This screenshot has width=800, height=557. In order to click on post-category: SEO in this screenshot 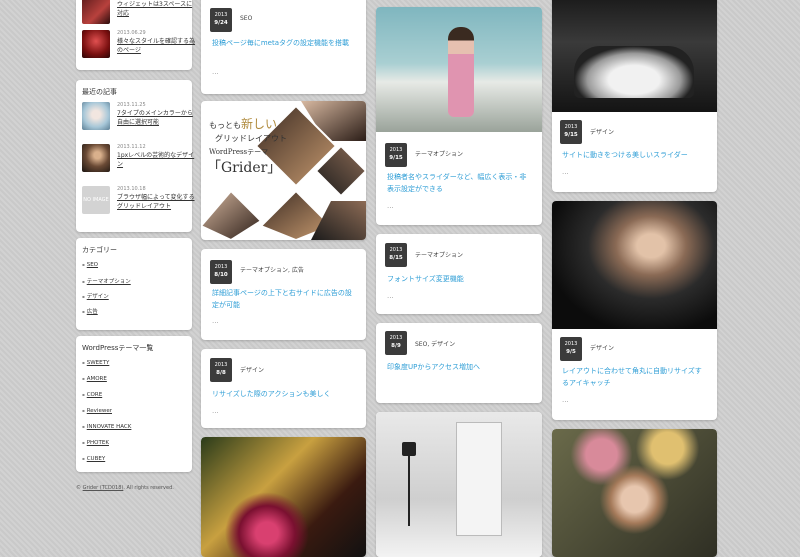, I will do `click(246, 18)`.